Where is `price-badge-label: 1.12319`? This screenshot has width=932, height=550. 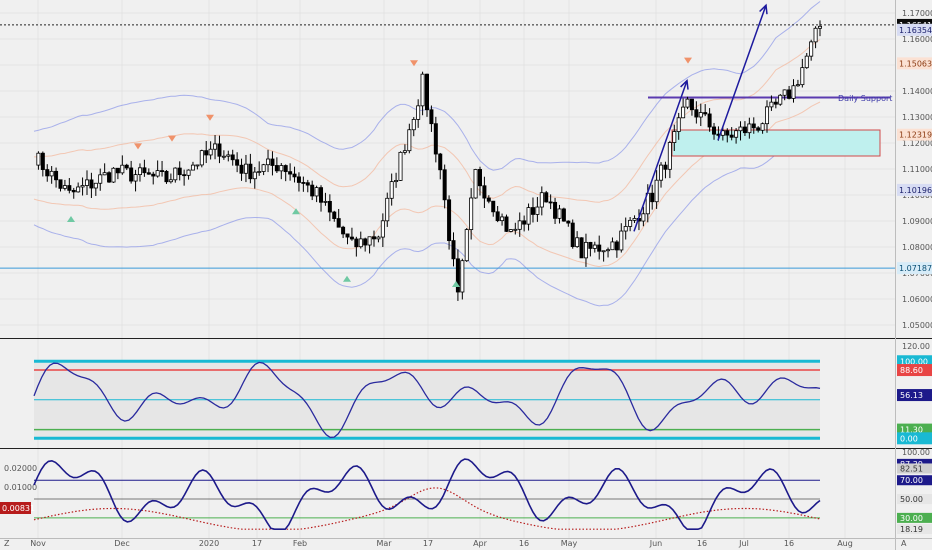 price-badge-label: 1.12319 is located at coordinates (915, 135).